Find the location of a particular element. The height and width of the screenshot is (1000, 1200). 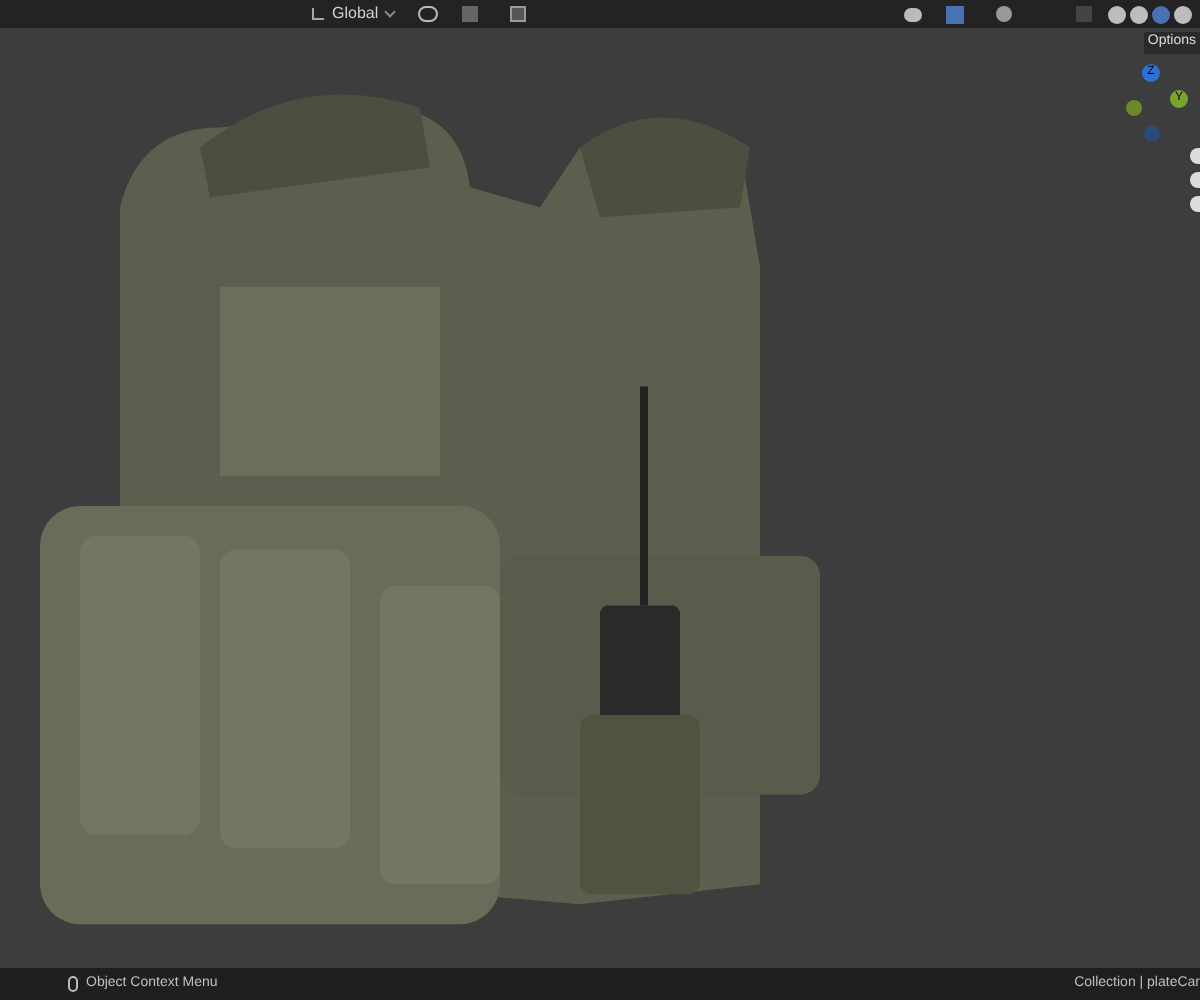

gizmo-toggle-icon is located at coordinates (955, 14).